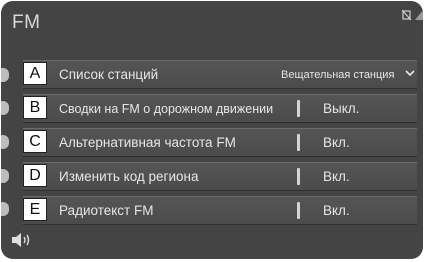  I want to click on page-title: FM, so click(26, 22).